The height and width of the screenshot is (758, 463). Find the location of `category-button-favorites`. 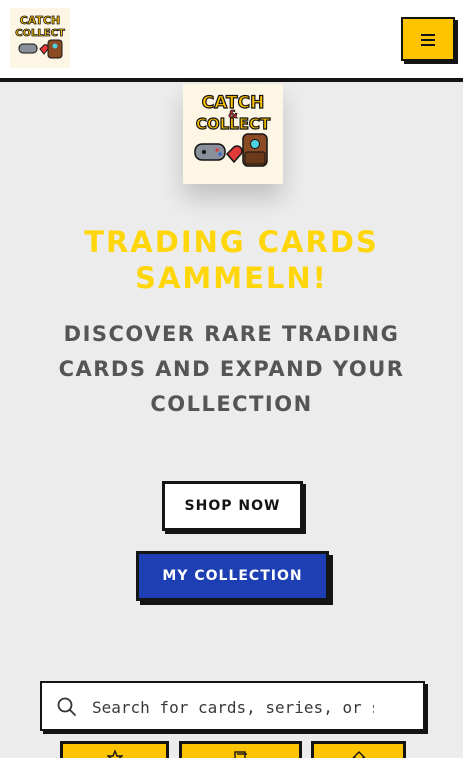

category-button-favorites is located at coordinates (114, 749).